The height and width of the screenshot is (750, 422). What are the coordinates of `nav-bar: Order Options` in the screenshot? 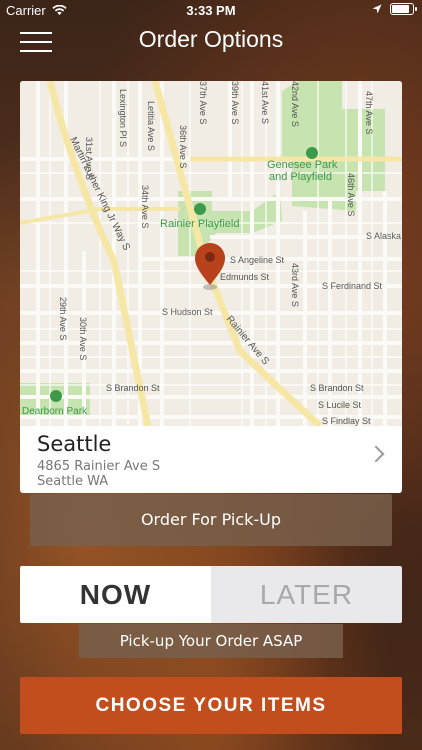 It's located at (211, 42).